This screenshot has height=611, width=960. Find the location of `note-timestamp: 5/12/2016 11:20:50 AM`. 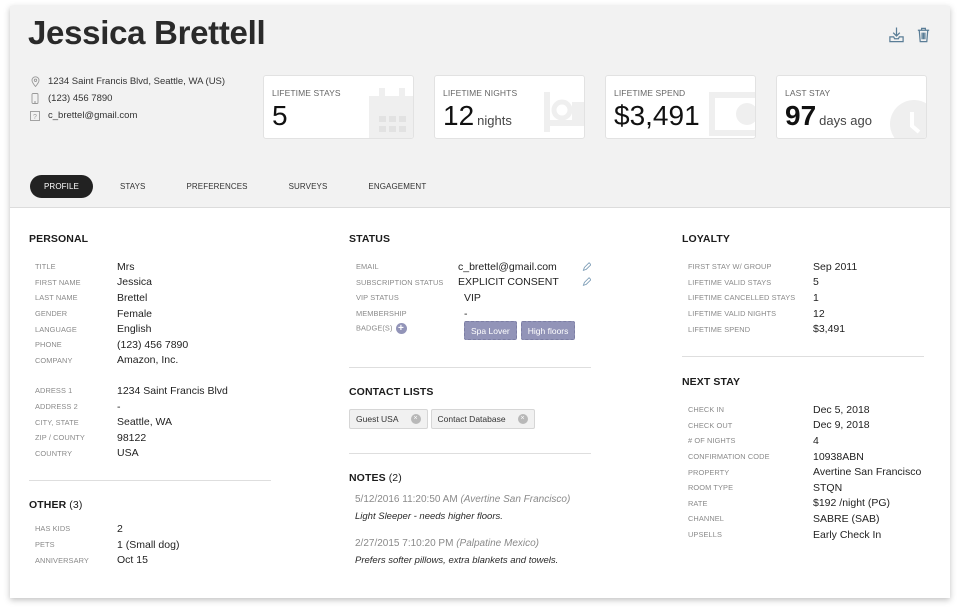

note-timestamp: 5/12/2016 11:20:50 AM is located at coordinates (406, 500).